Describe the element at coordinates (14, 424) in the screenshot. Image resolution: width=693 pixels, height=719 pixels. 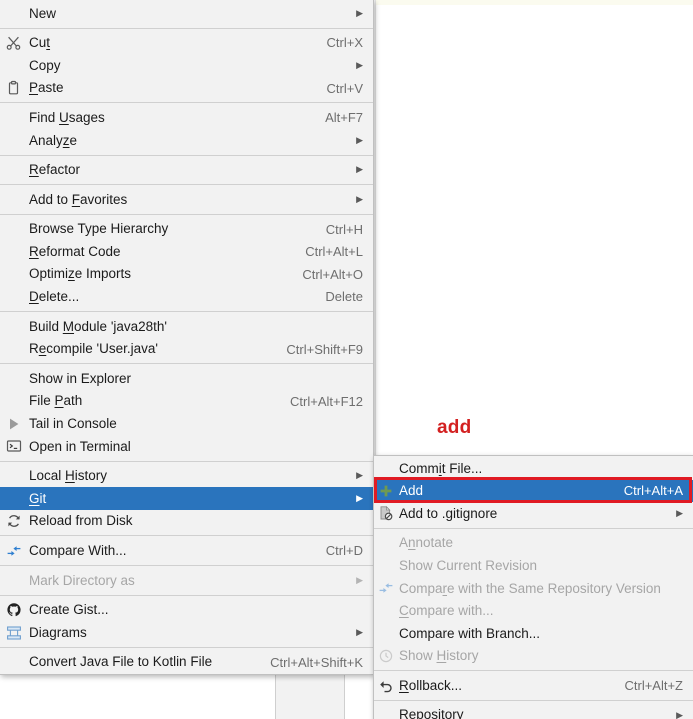
I see `play-icon` at that location.